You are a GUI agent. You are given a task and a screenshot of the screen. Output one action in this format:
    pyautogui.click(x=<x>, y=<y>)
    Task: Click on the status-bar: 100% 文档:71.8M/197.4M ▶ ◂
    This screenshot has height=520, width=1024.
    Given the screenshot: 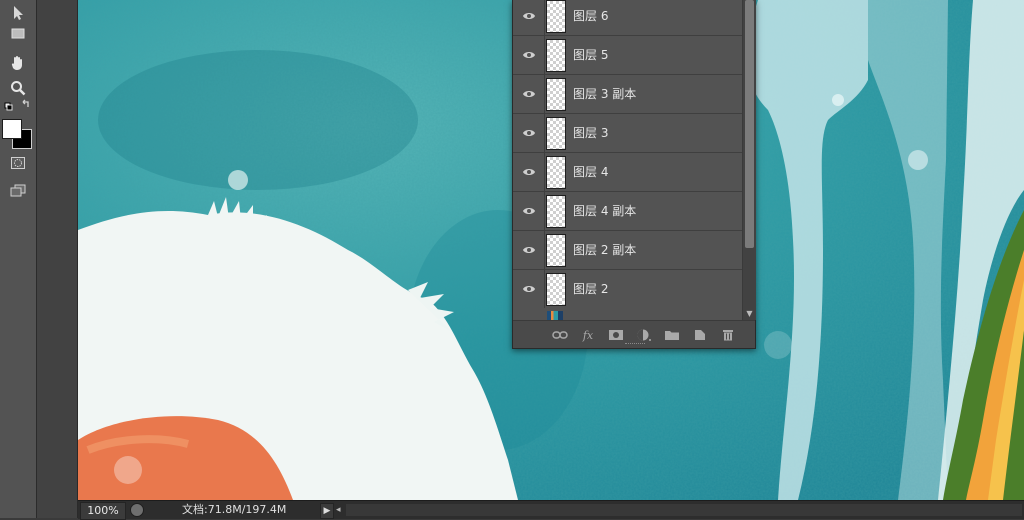 What is the action you would take?
    pyautogui.click(x=551, y=510)
    